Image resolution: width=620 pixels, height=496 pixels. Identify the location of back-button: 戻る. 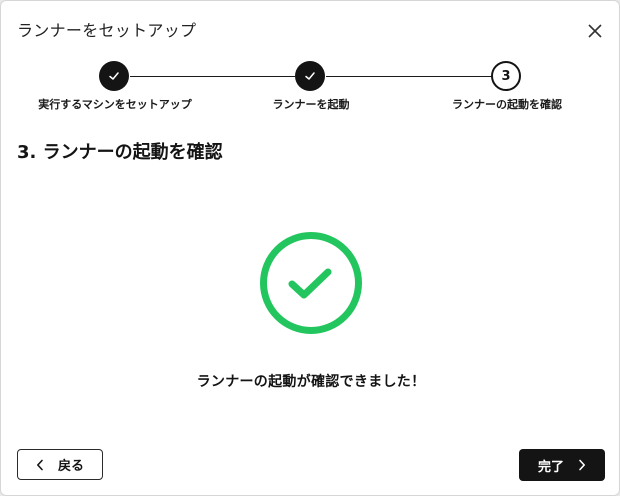
(60, 464).